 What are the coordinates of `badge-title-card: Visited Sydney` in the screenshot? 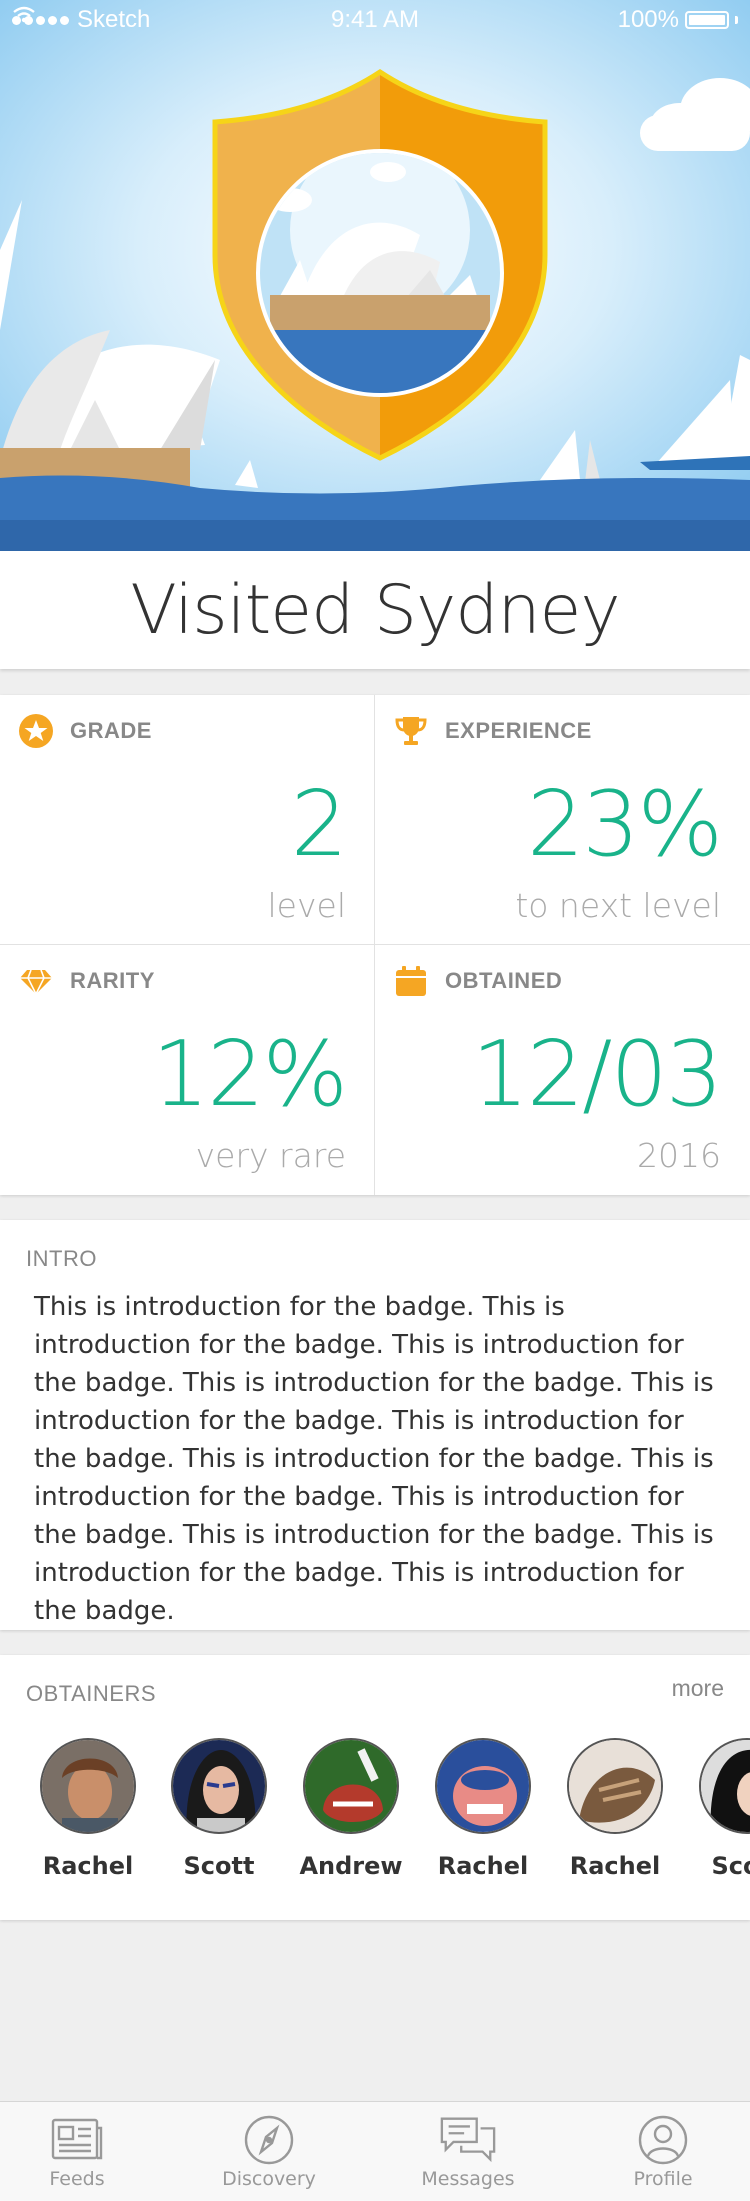 It's located at (375, 610).